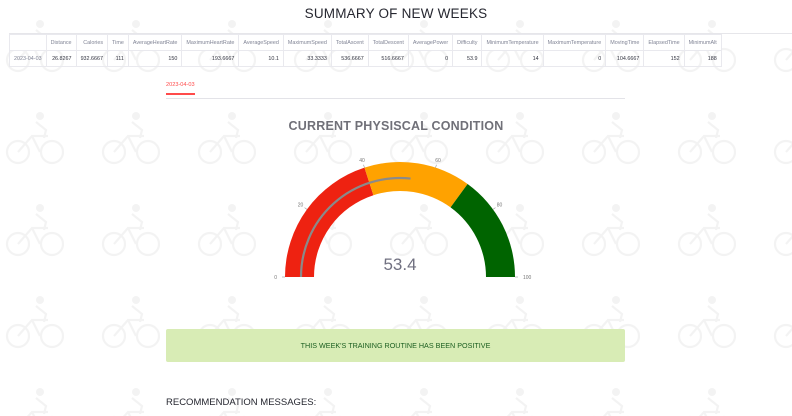 The width and height of the screenshot is (792, 416). I want to click on column-header: MovingTime, so click(625, 42).